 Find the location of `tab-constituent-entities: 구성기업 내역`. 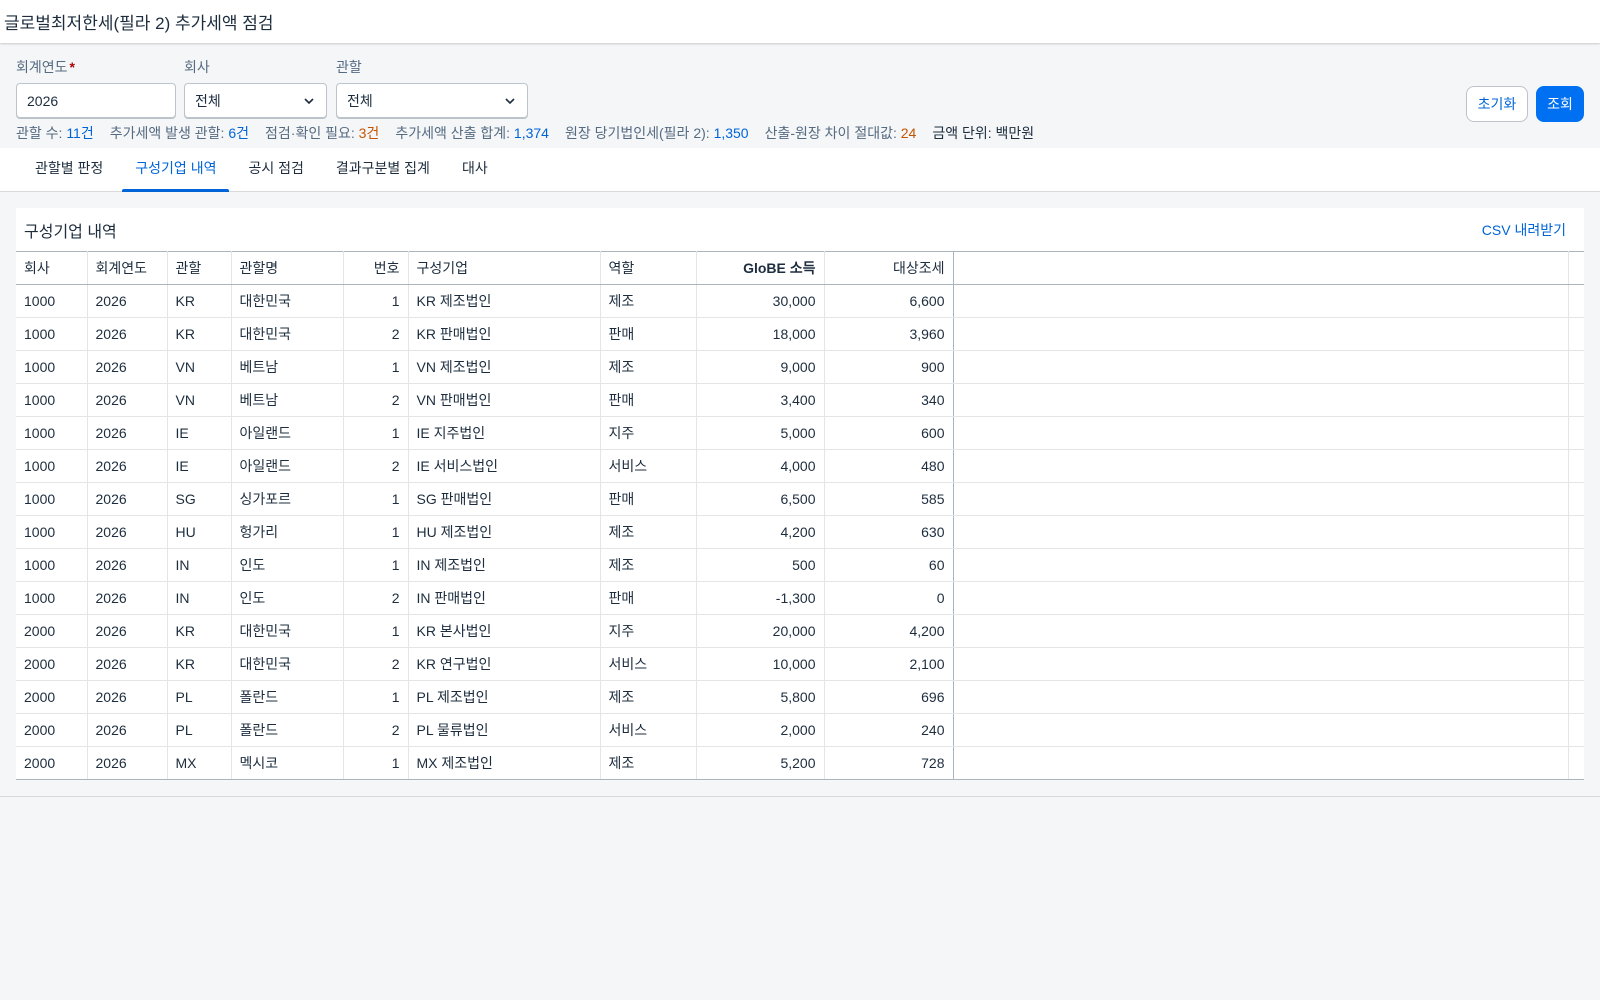

tab-constituent-entities: 구성기업 내역 is located at coordinates (175, 168).